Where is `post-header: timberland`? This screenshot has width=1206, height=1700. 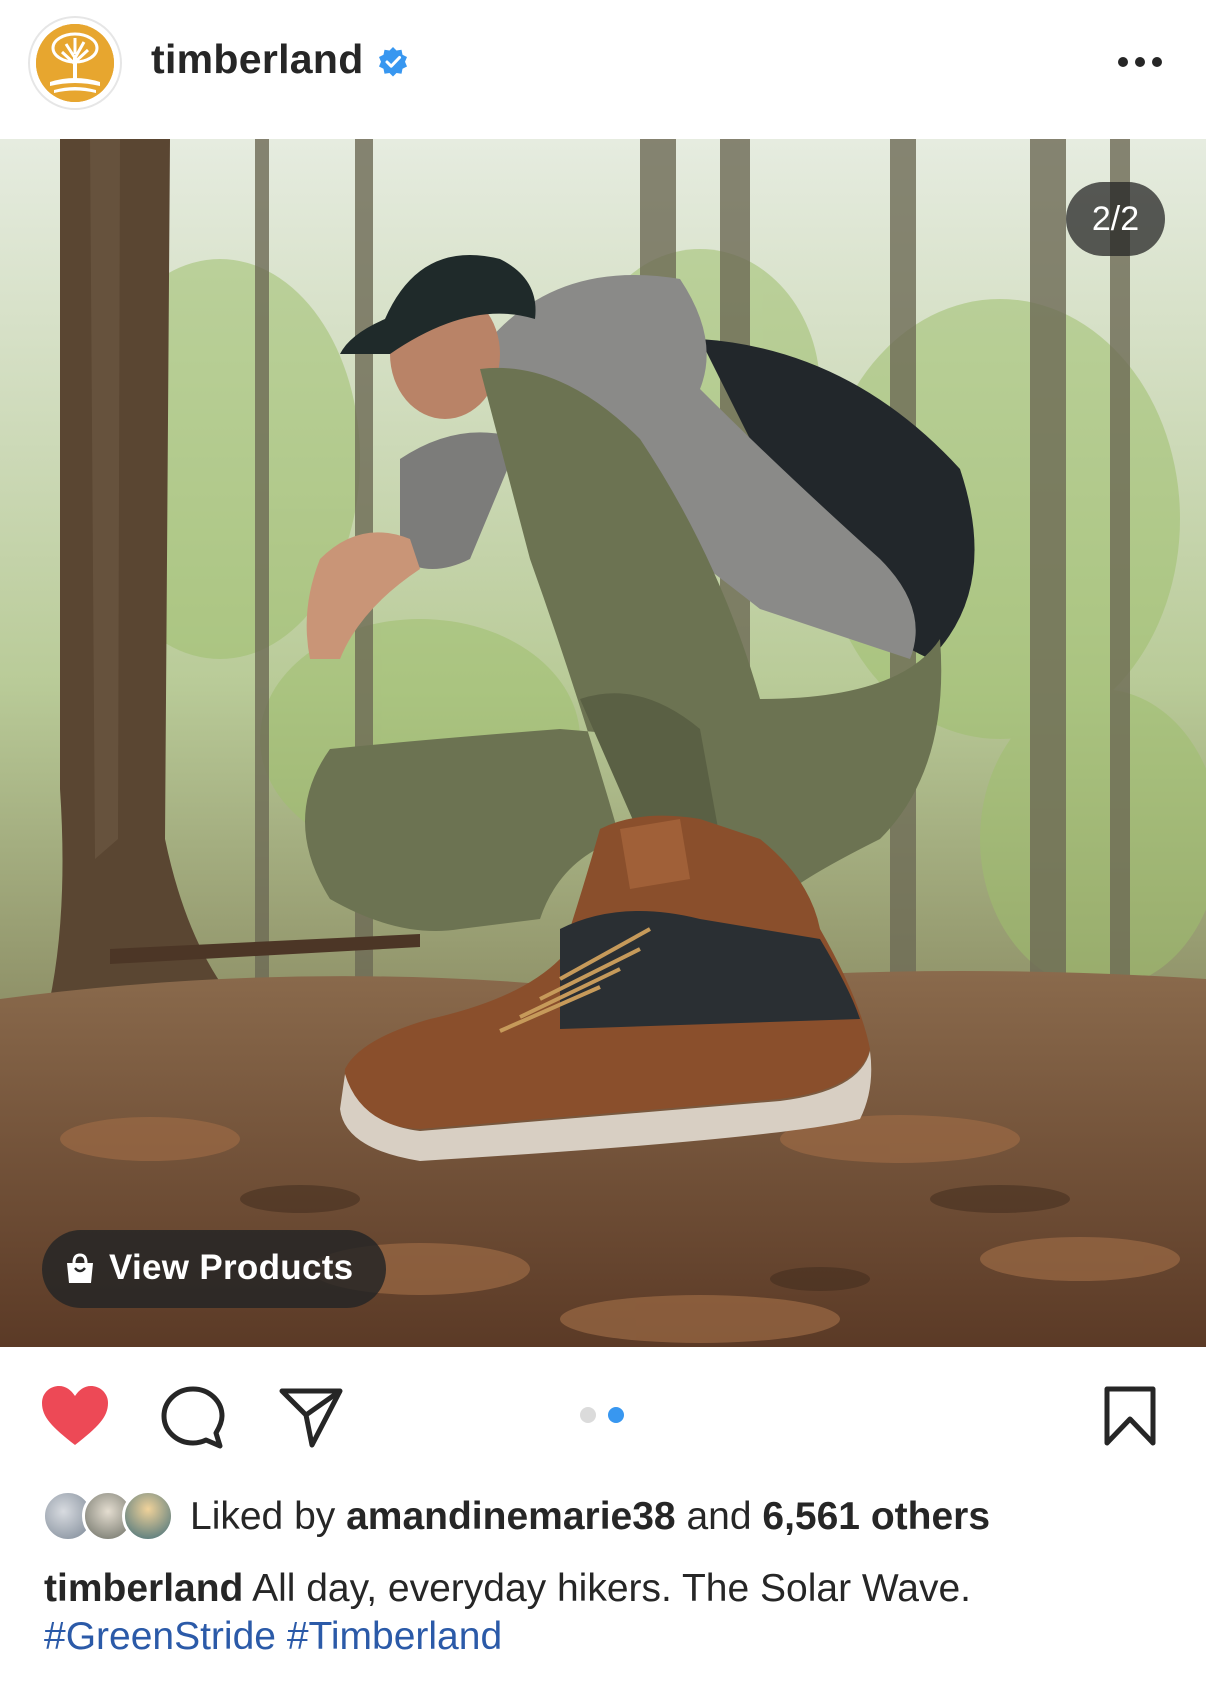
post-header: timberland is located at coordinates (603, 69).